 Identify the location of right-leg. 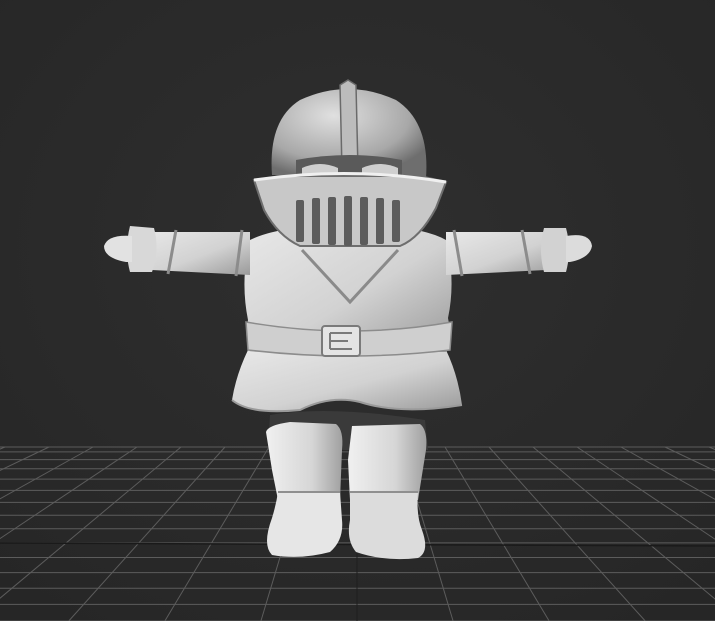
(387, 462).